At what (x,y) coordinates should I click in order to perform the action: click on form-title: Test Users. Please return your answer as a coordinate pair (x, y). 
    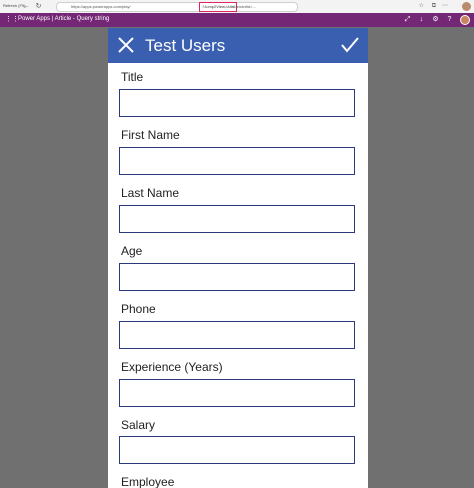
    Looking at the image, I should click on (185, 45).